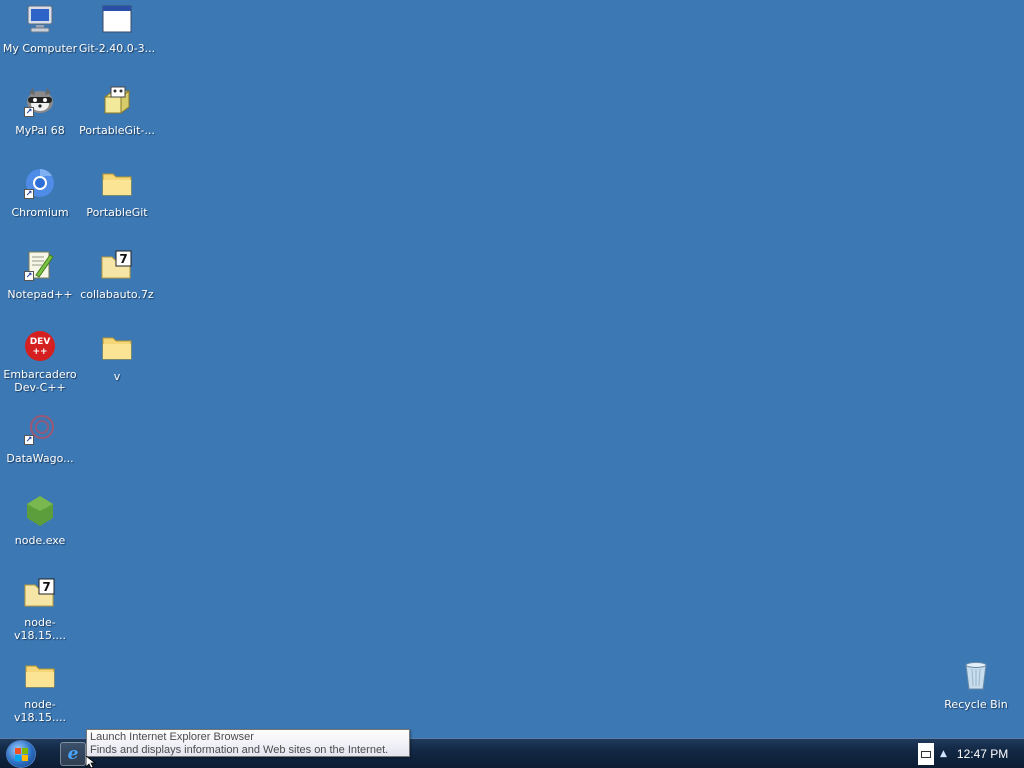  Describe the element at coordinates (40, 39) in the screenshot. I see `desktop-icon-my-computer: My Computer` at that location.